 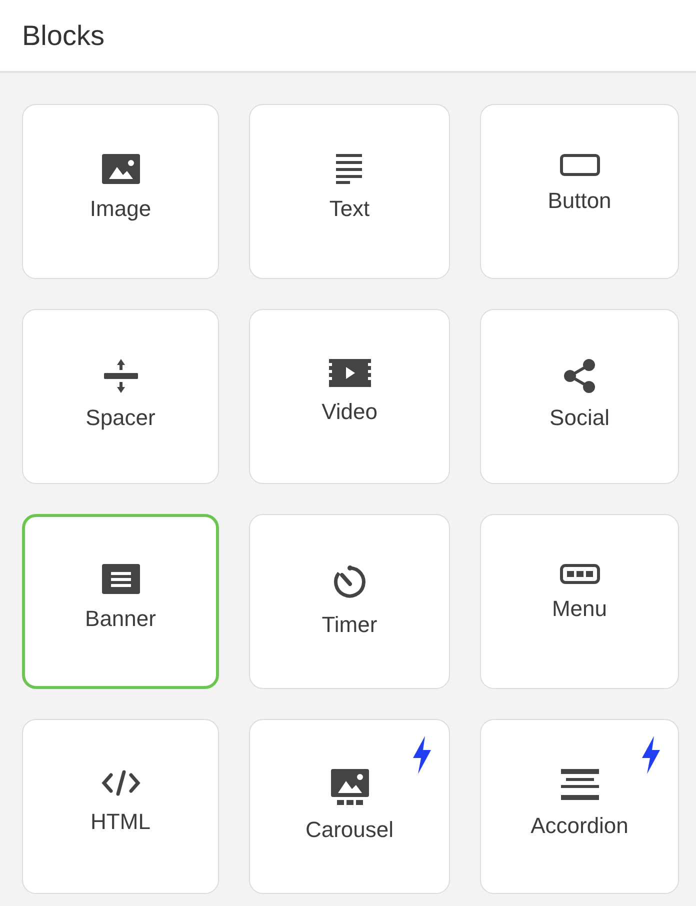 What do you see at coordinates (579, 601) in the screenshot?
I see `block-tile: Menu` at bounding box center [579, 601].